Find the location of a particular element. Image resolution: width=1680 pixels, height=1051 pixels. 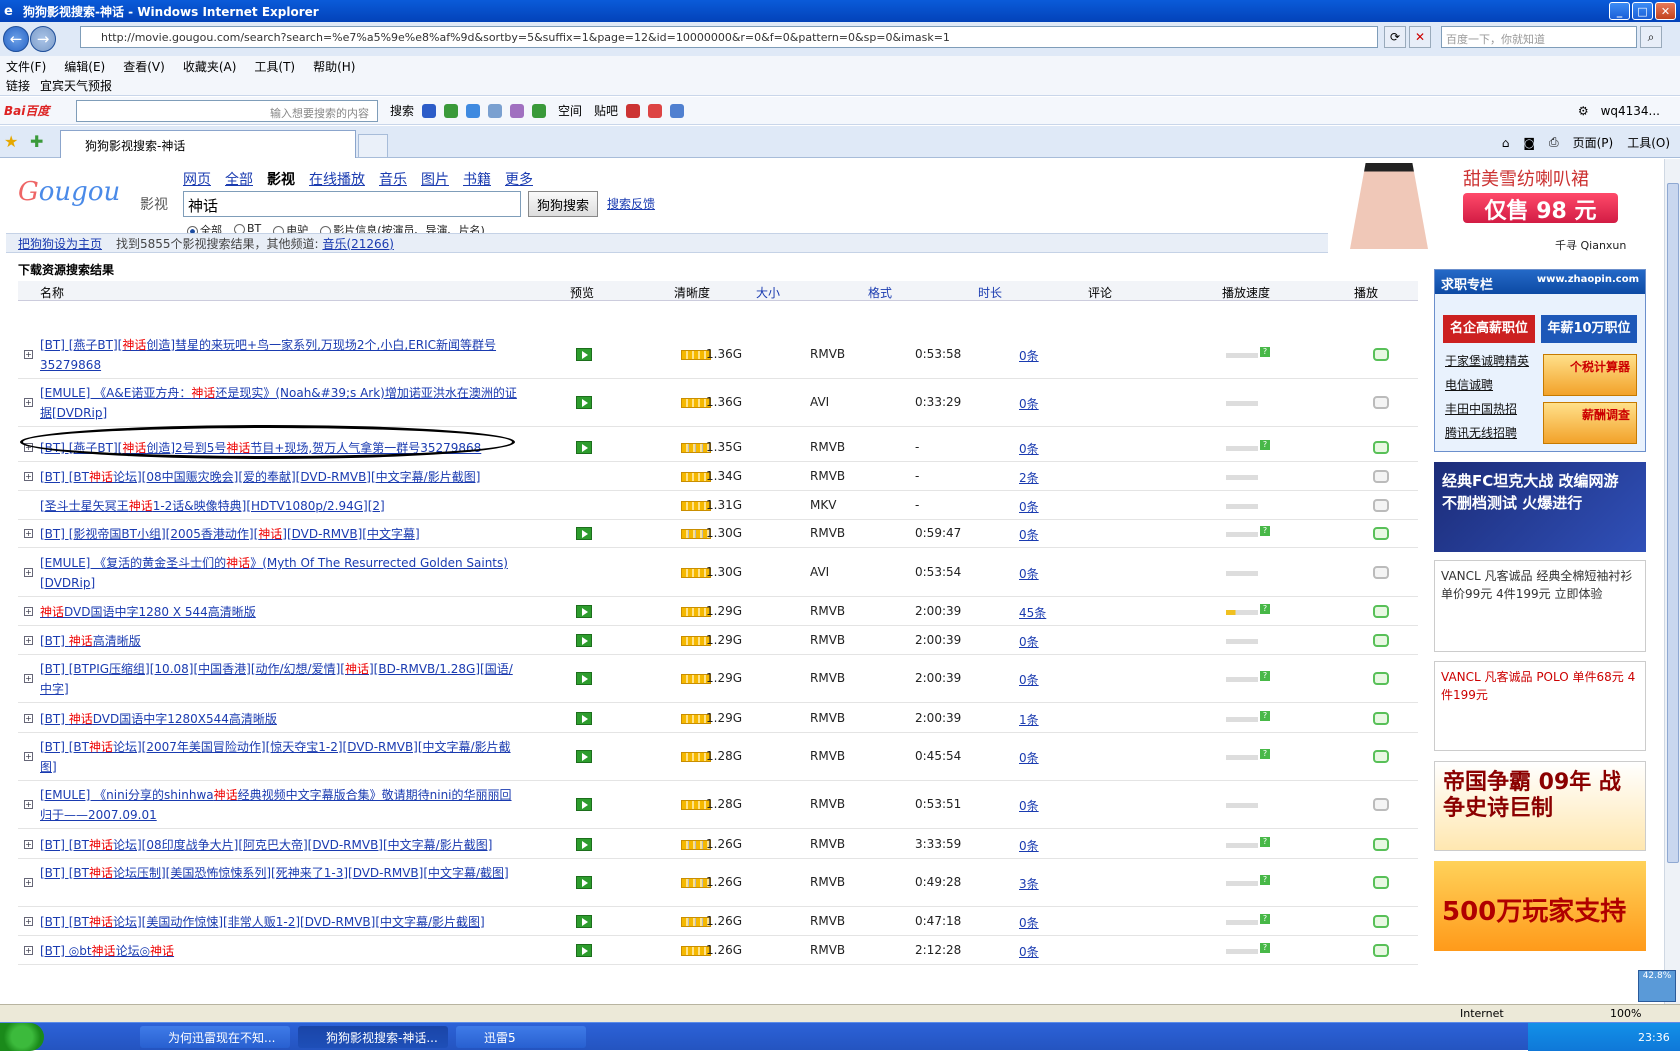

zhaopin-link: 于家堡诚聘精英 is located at coordinates (1487, 360).